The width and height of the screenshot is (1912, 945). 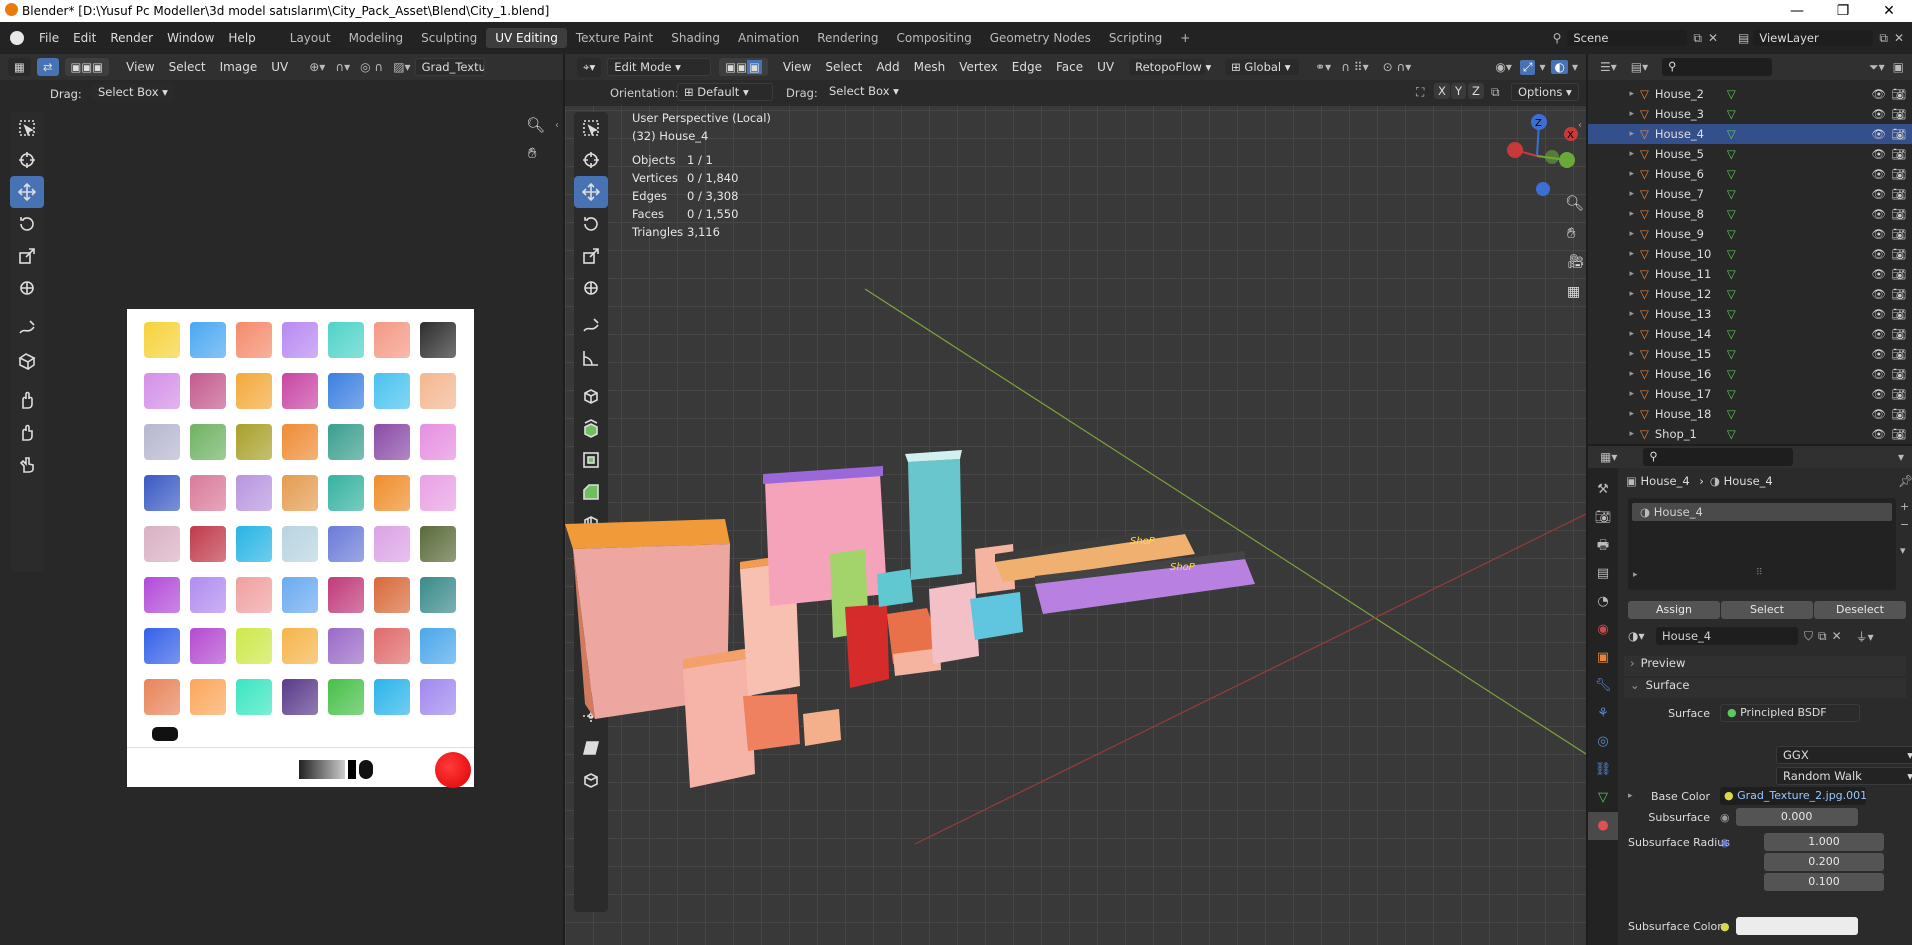 What do you see at coordinates (317, 67) in the screenshot?
I see `pivot-icon: ⊕▾` at bounding box center [317, 67].